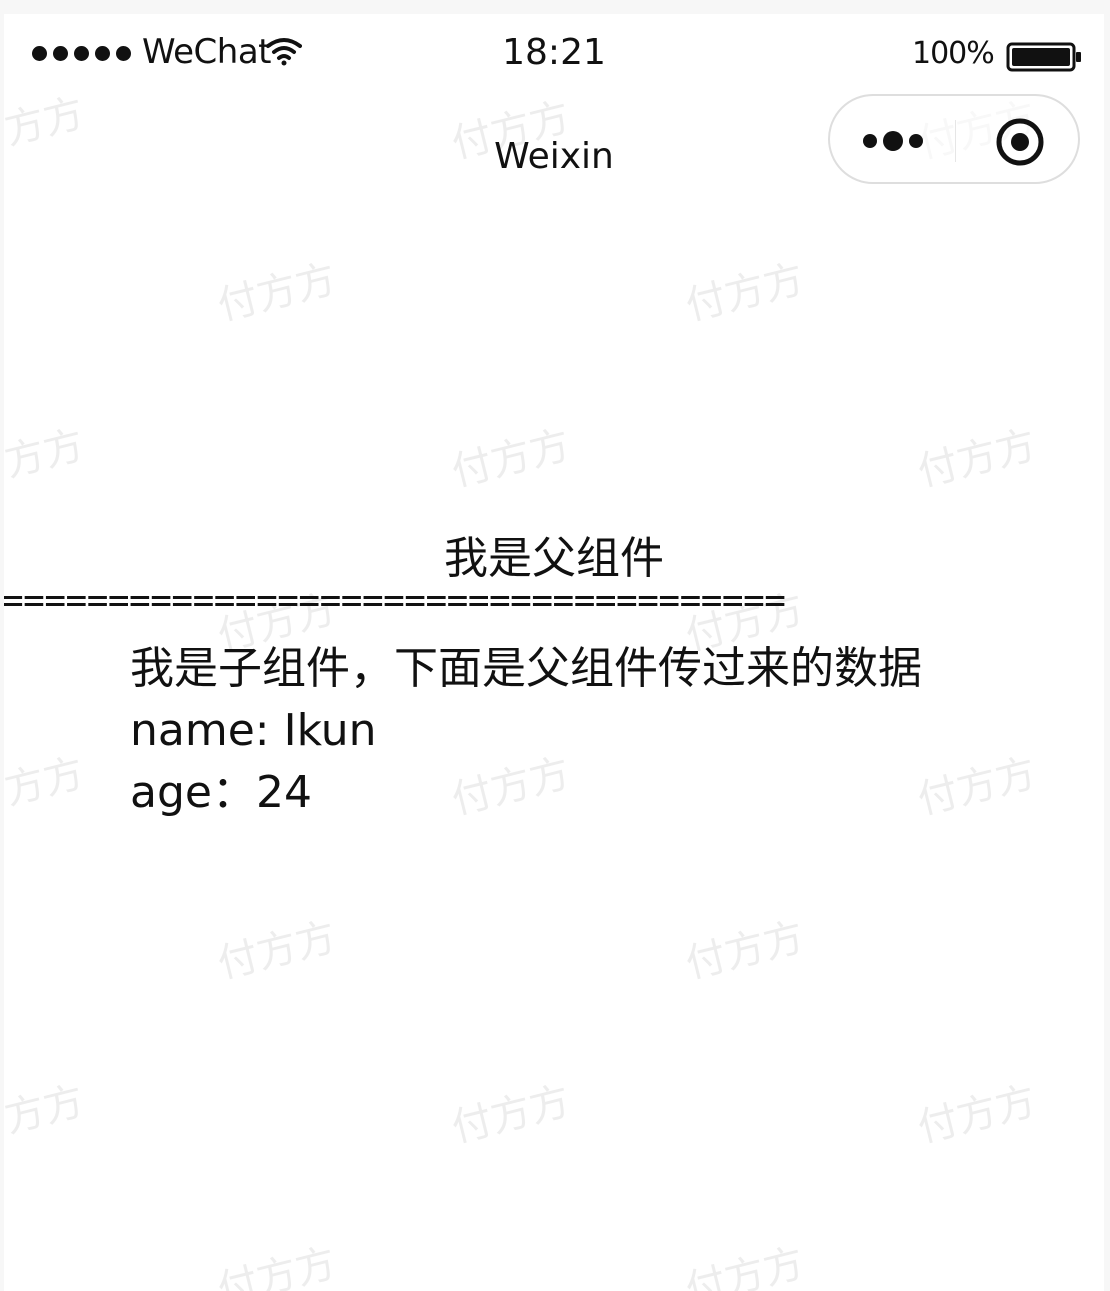 This screenshot has width=1110, height=1291. What do you see at coordinates (895, 141) in the screenshot?
I see `more-icon` at bounding box center [895, 141].